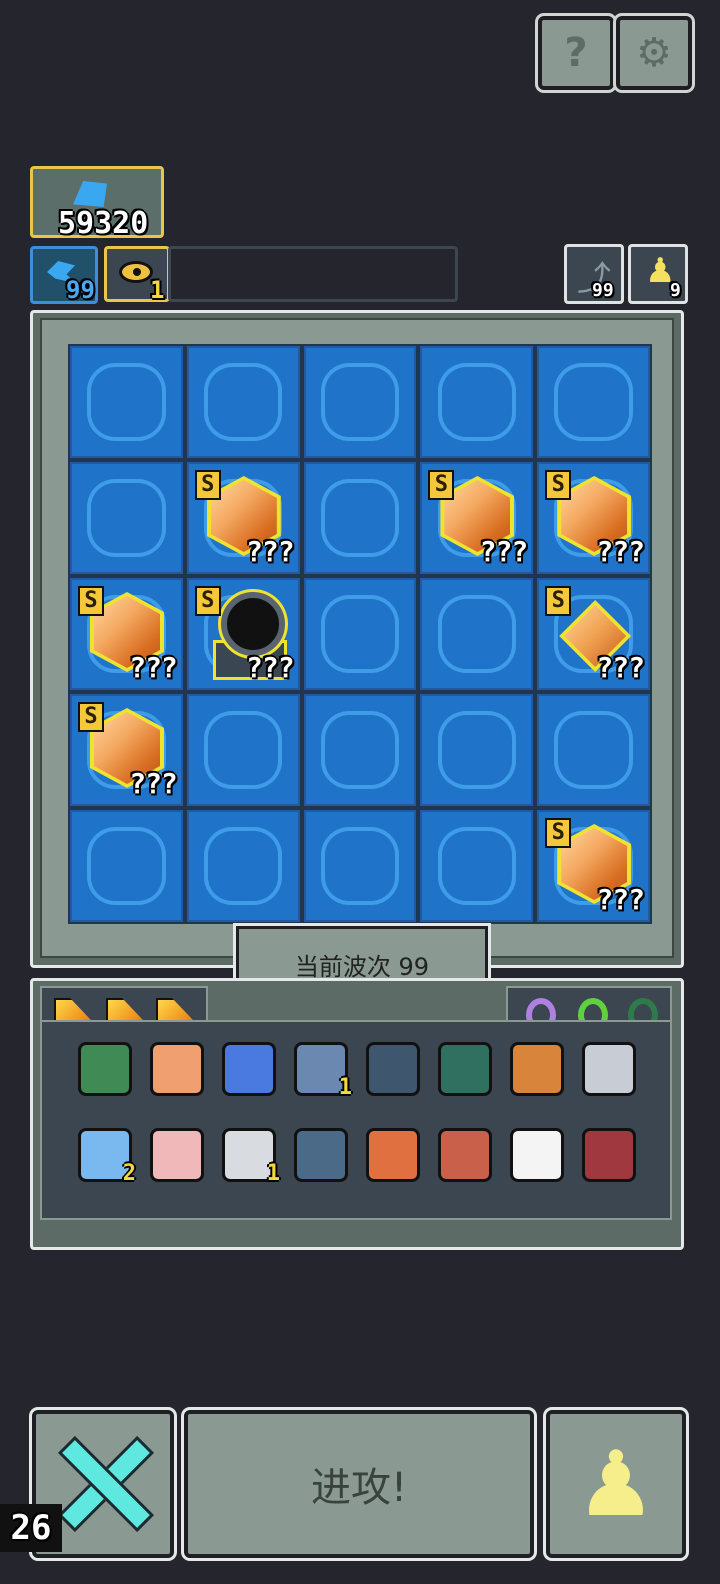  Describe the element at coordinates (80, 290) in the screenshot. I see `gem-counter: 99` at that location.